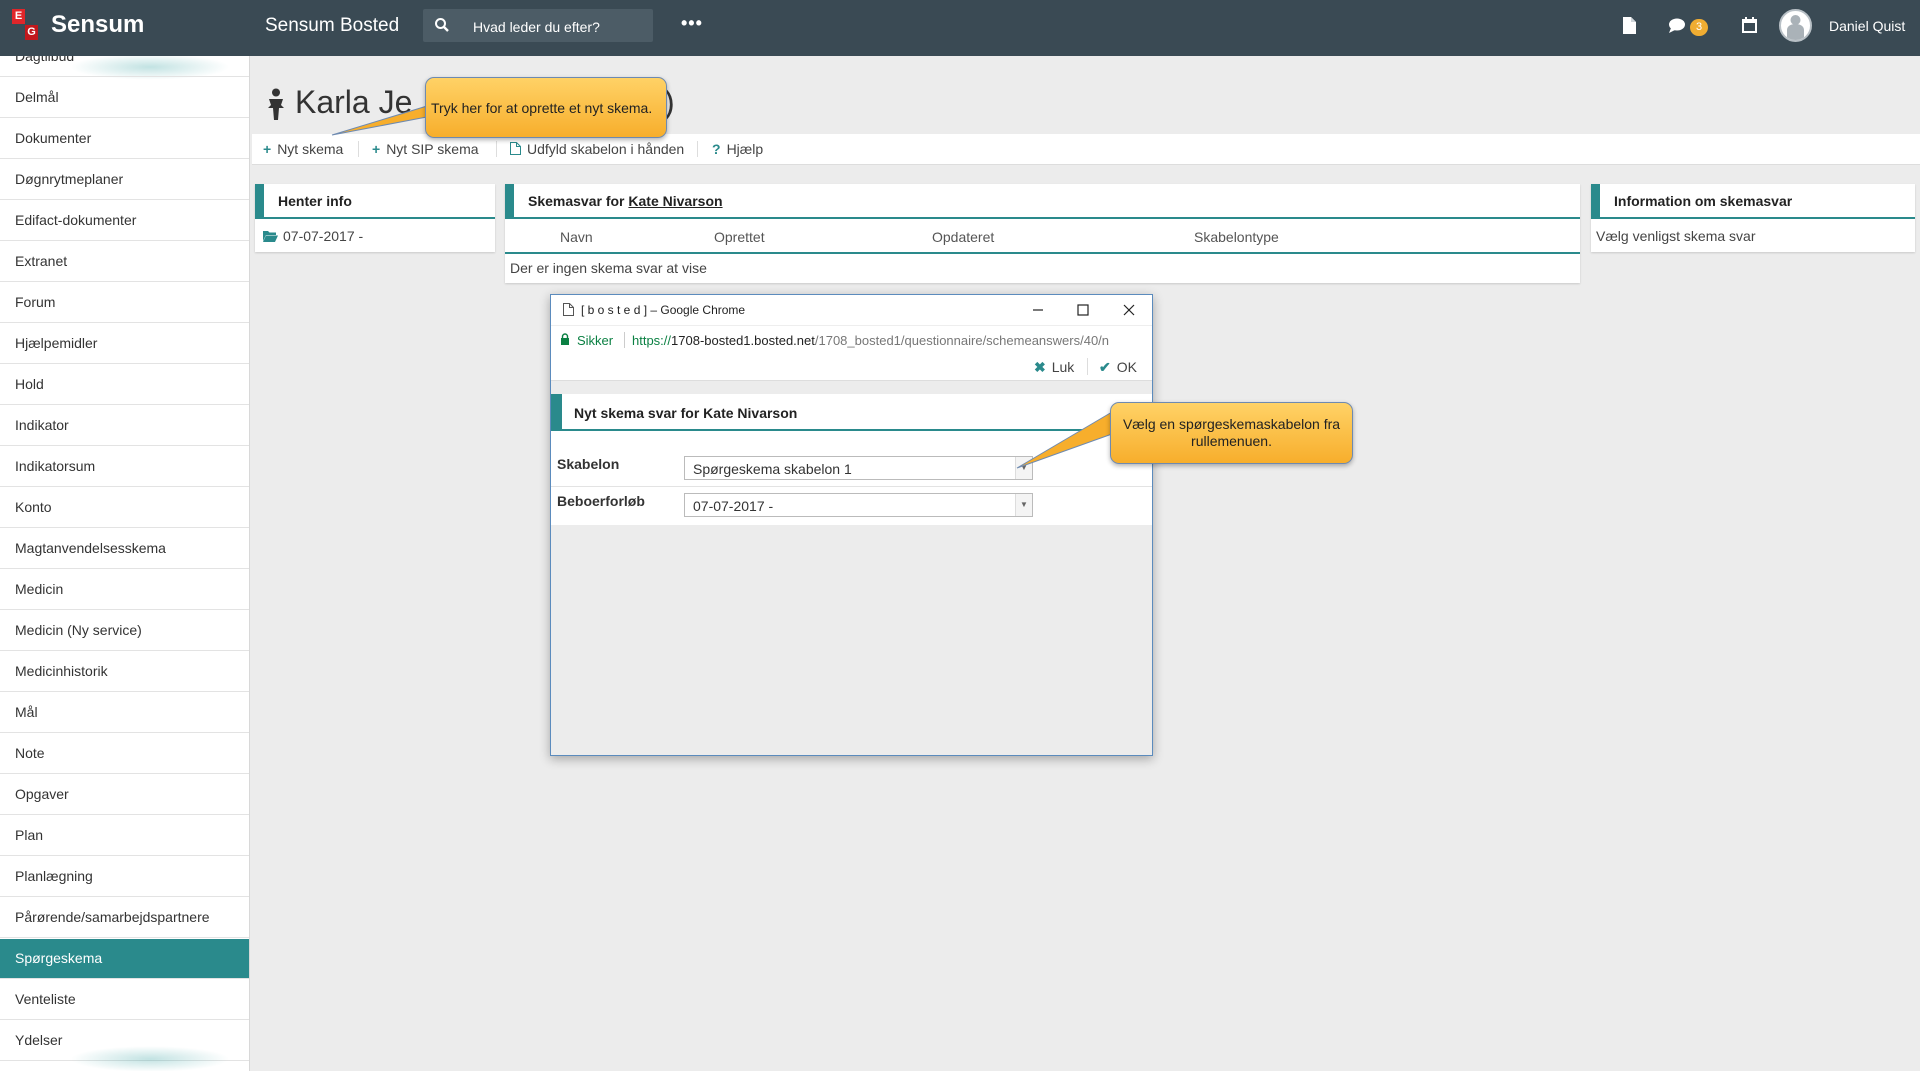 This screenshot has height=1071, width=1920. Describe the element at coordinates (124, 1000) in the screenshot. I see `sidebar-item-venteliste: Venteliste` at that location.